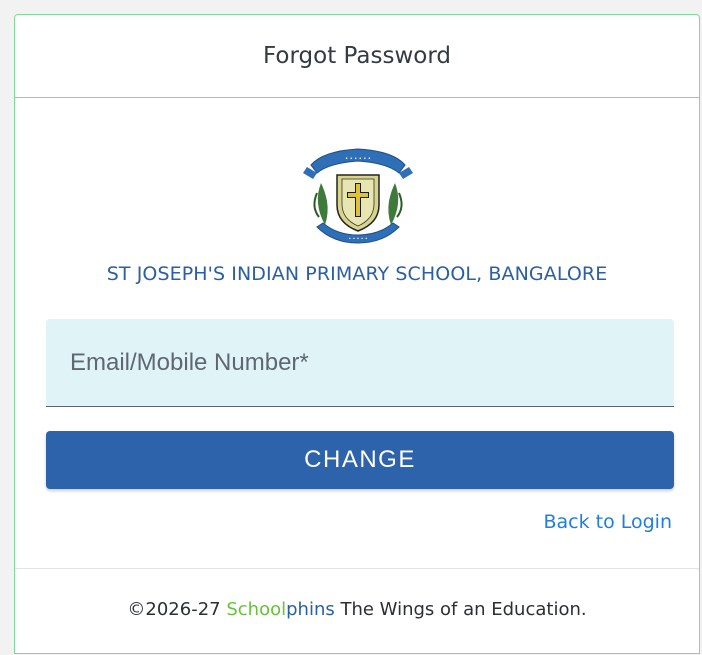 This screenshot has height=655, width=702. I want to click on brand-name-part2: phins, so click(310, 609).